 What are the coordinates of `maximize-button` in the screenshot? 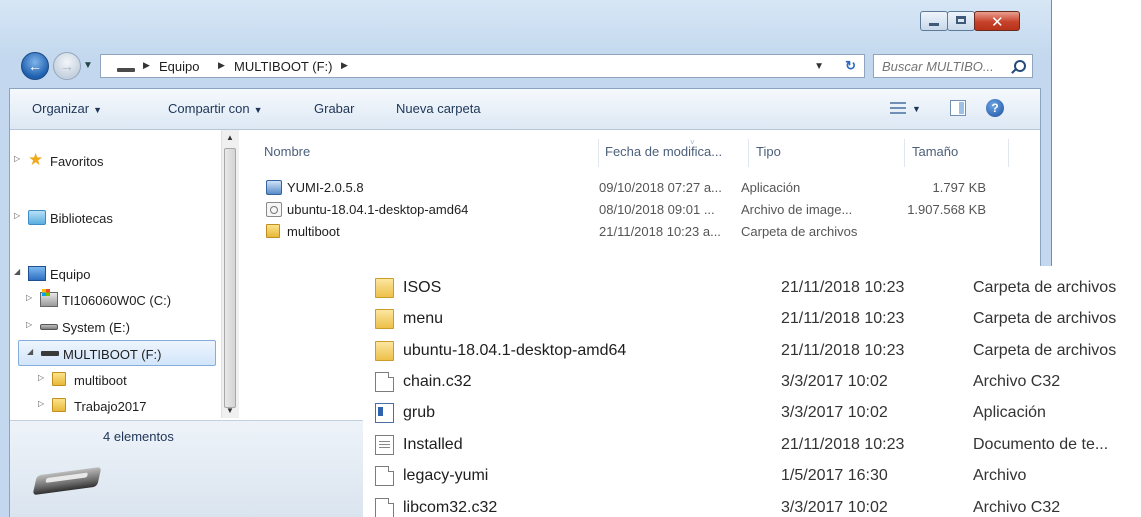 It's located at (961, 21).